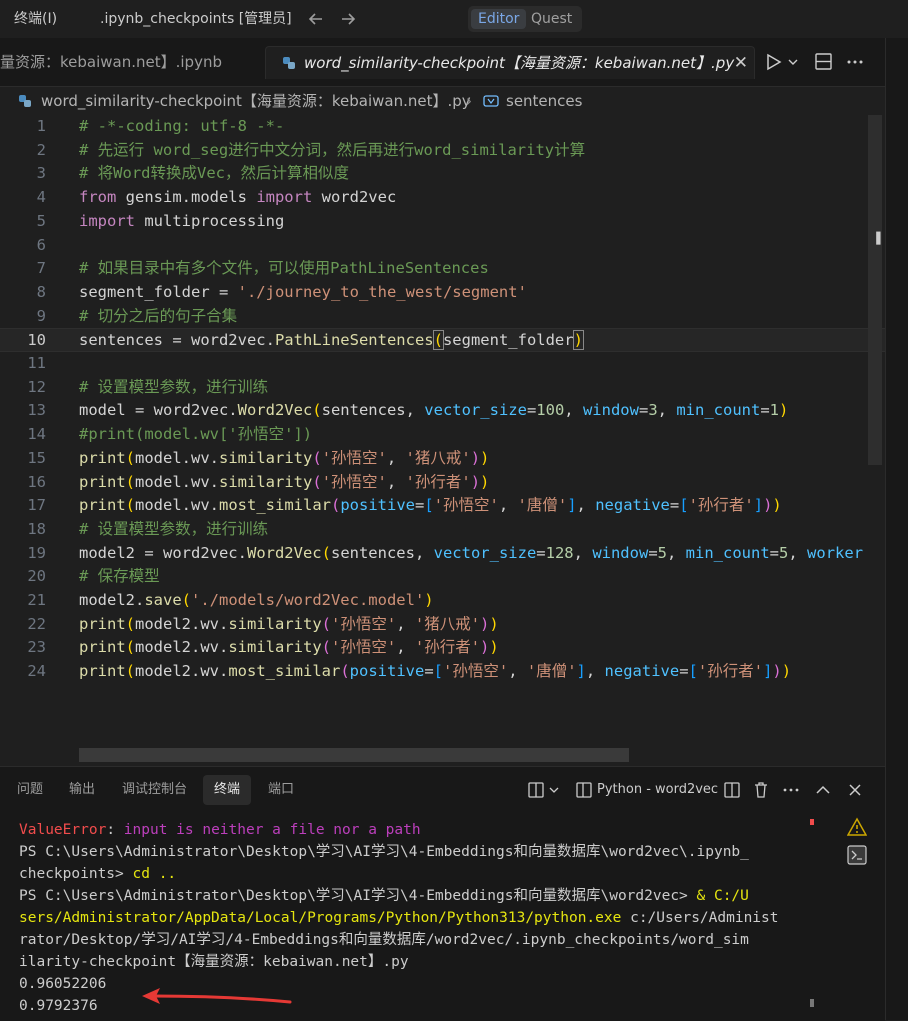  Describe the element at coordinates (551, 671) in the screenshot. I see `code-token: '唐僧'` at that location.